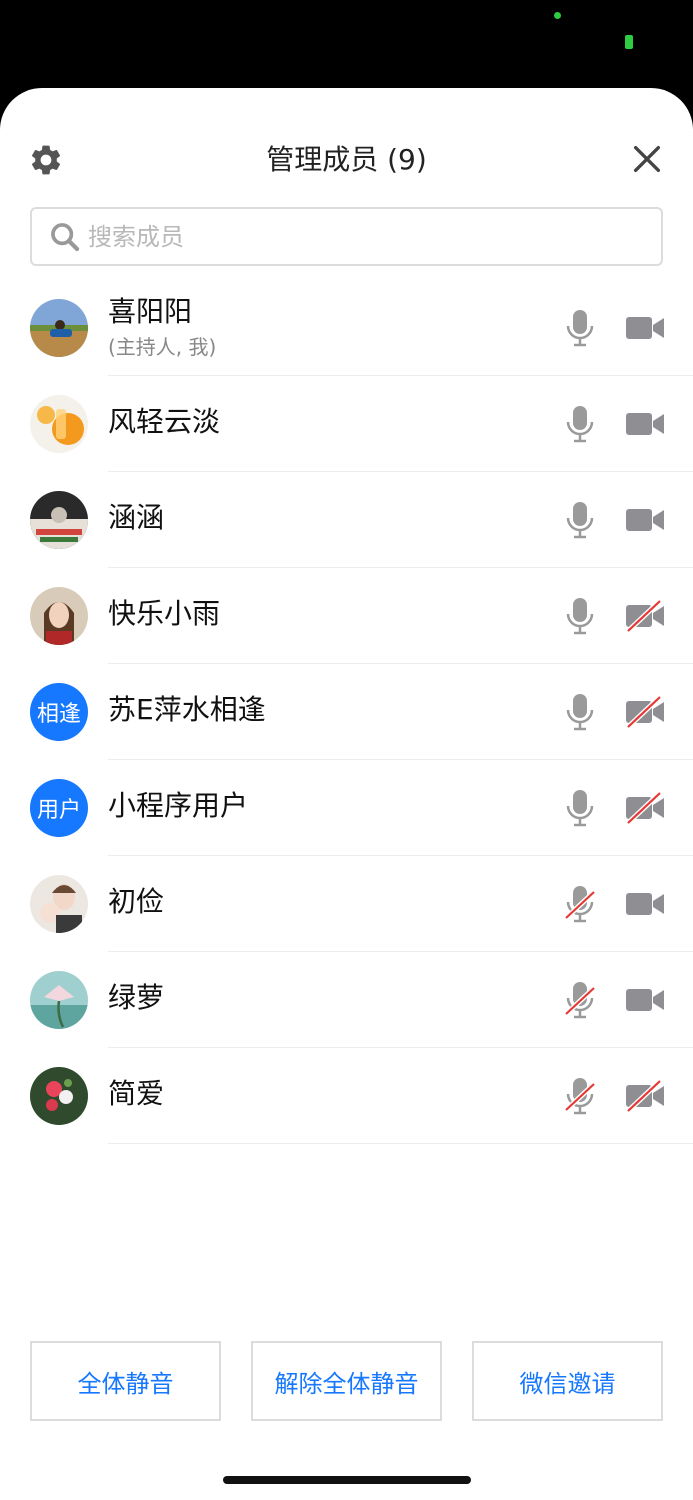  What do you see at coordinates (629, 42) in the screenshot?
I see `battery-indicator` at bounding box center [629, 42].